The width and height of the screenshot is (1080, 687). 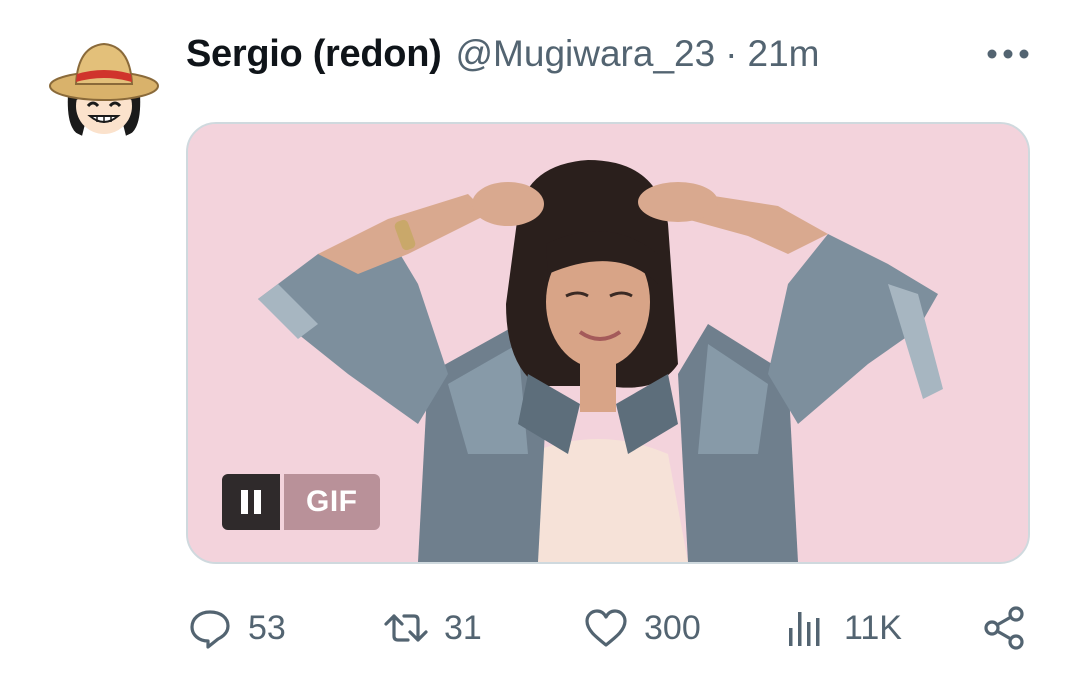 I want to click on avatar, so click(x=104, y=82).